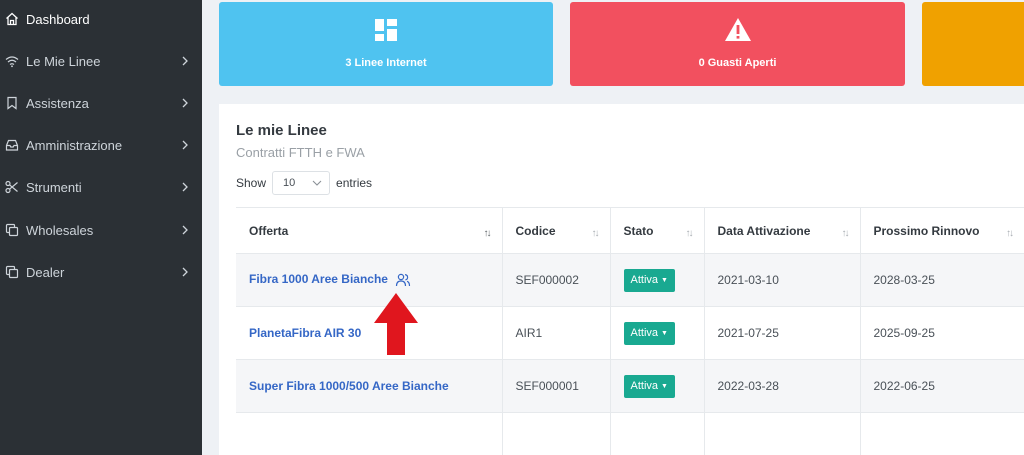 Image resolution: width=1024 pixels, height=455 pixels. I want to click on cell-codice: AIR1, so click(556, 333).